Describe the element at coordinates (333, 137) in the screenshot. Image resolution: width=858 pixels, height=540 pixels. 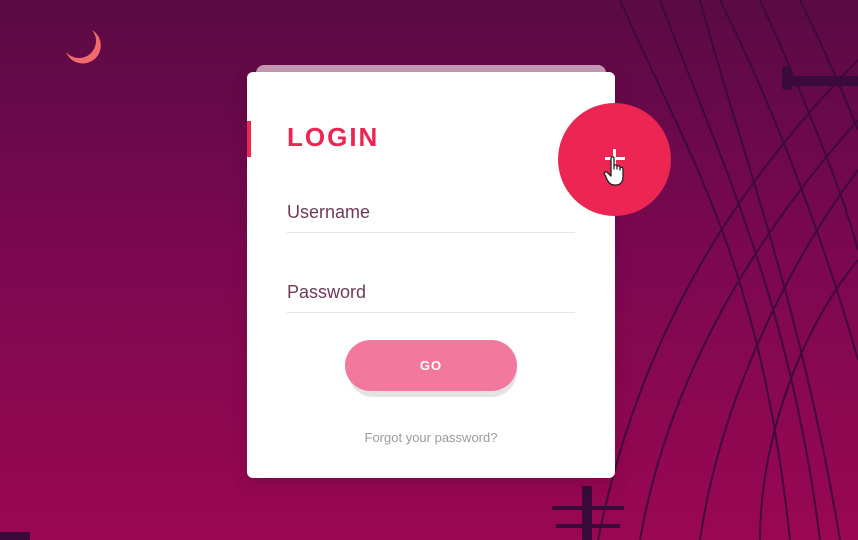
I see `login-title: LOGIN` at that location.